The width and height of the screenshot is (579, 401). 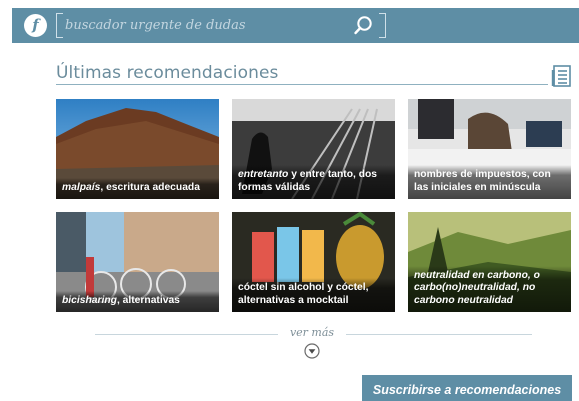 What do you see at coordinates (467, 388) in the screenshot?
I see `subscribe-button: Suscribirse a recomendaciones` at bounding box center [467, 388].